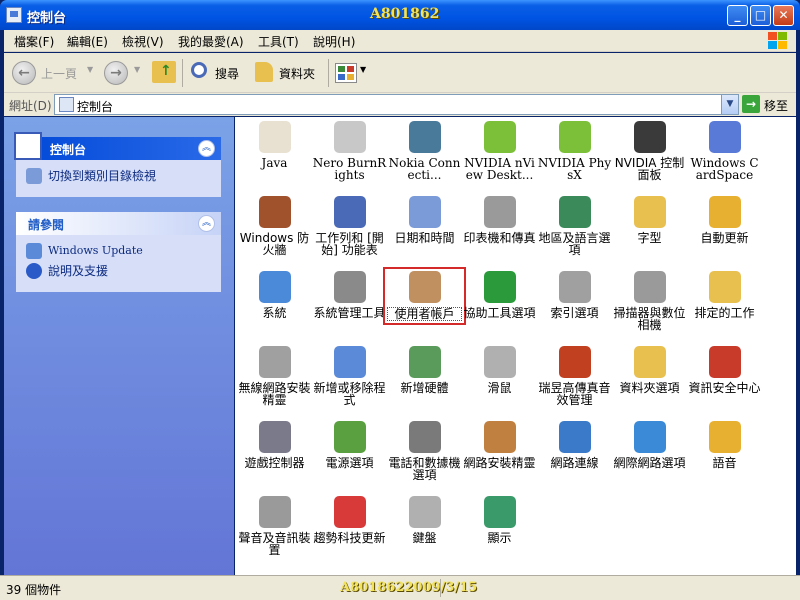 This screenshot has height=600, width=800. What do you see at coordinates (724, 295) in the screenshot?
I see `control-panel-item: 排定的工作` at bounding box center [724, 295].